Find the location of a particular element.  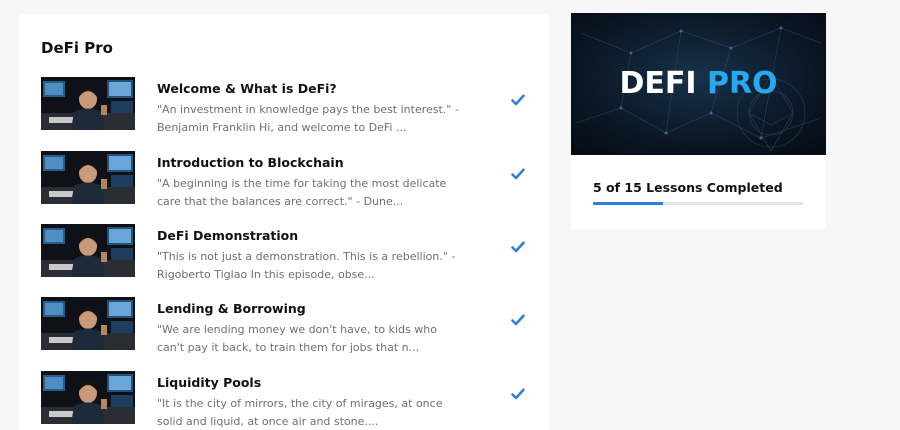

lesson-title: DeFi Demonstration is located at coordinates (227, 235).